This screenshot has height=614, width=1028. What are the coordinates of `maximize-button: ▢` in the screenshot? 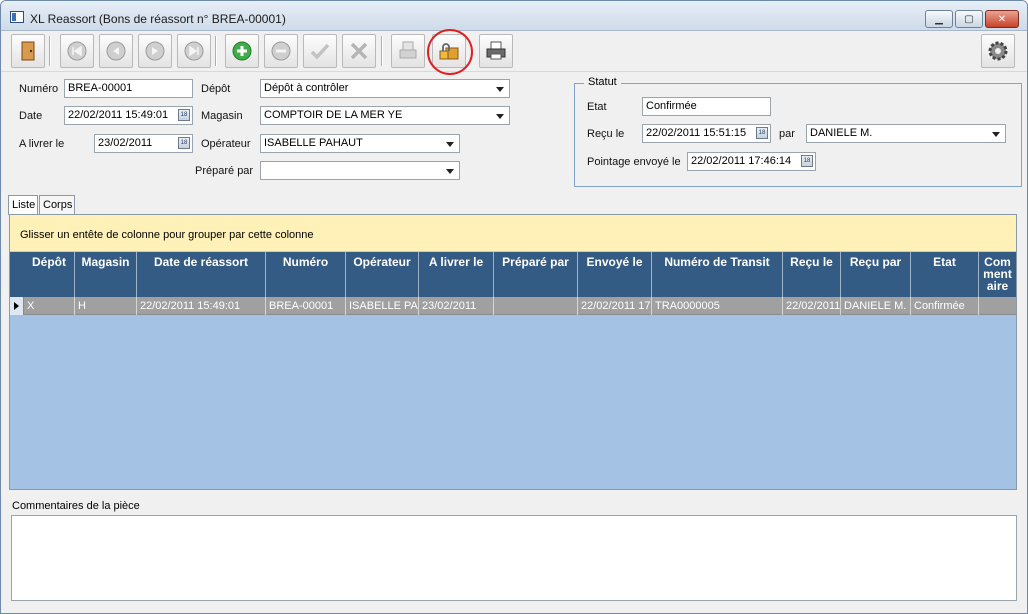 It's located at (969, 19).